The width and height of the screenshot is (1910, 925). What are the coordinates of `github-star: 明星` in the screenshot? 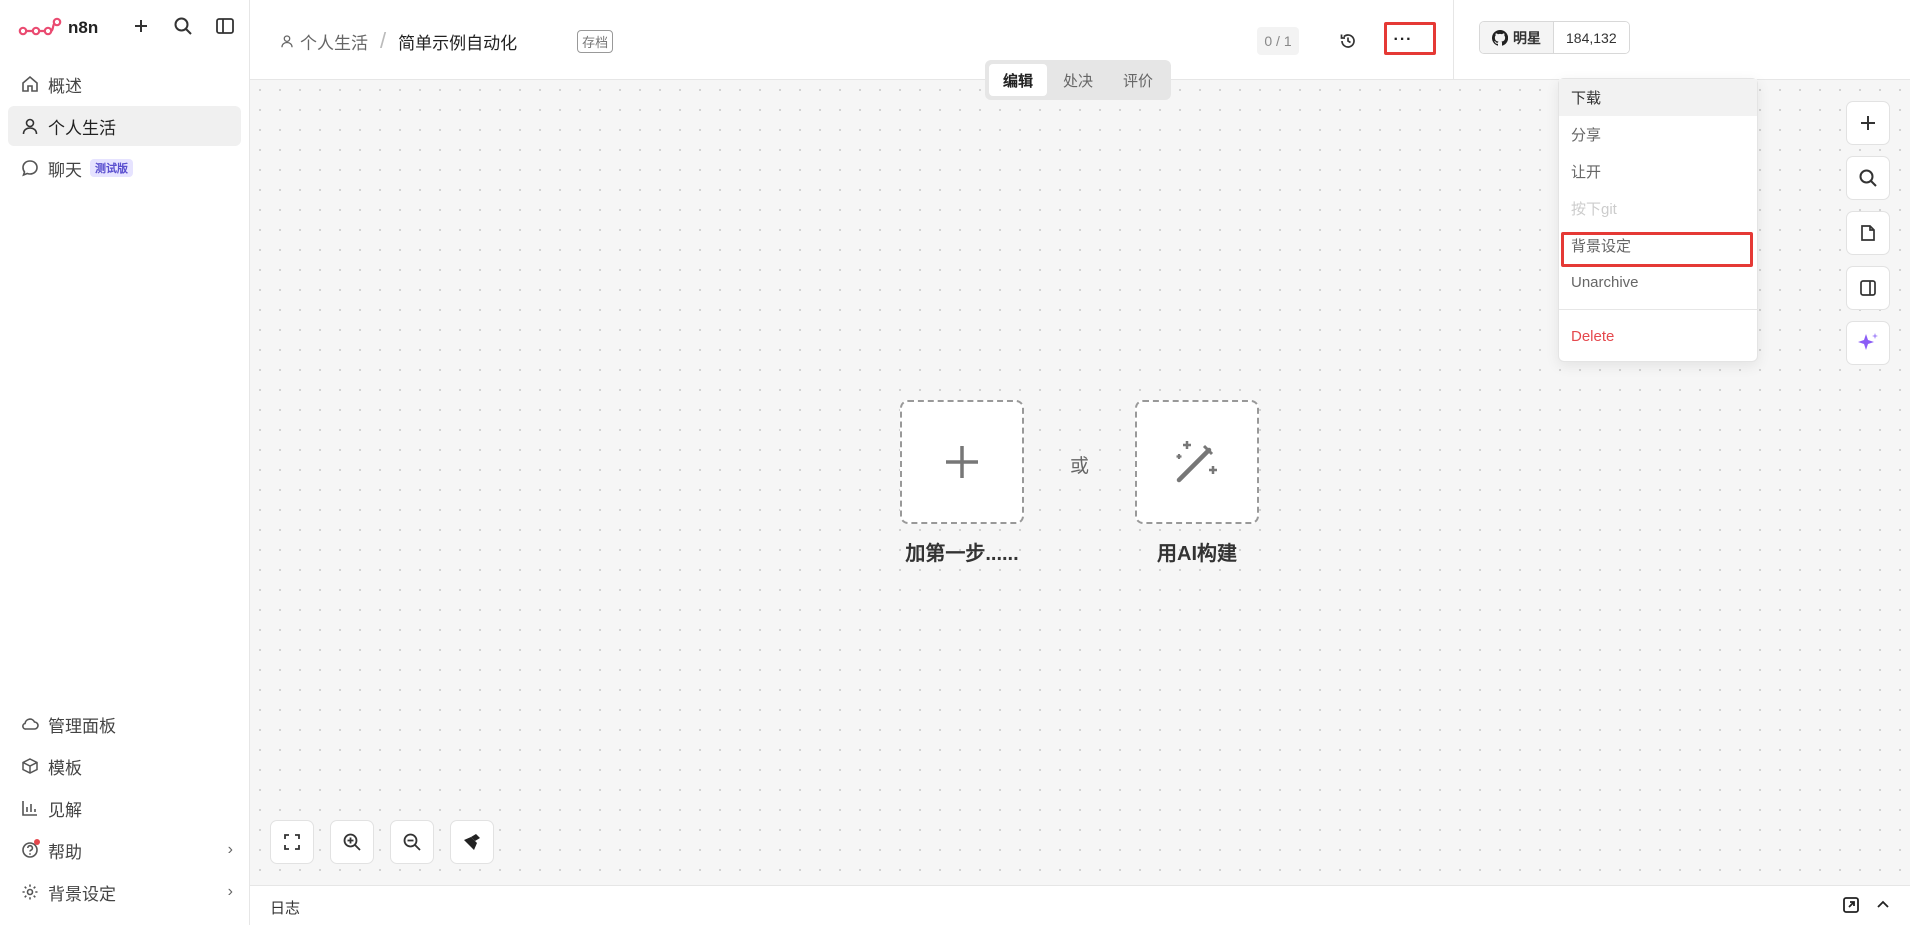 It's located at (1517, 37).